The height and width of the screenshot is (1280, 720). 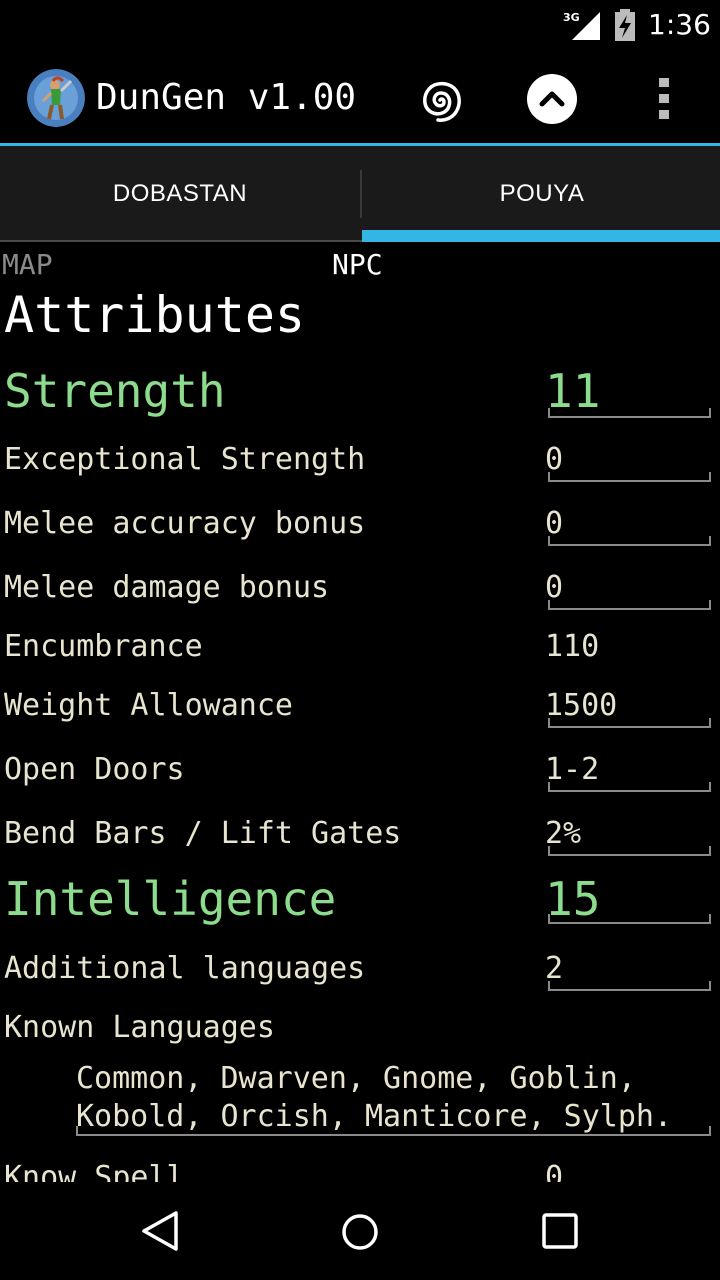 What do you see at coordinates (625, 25) in the screenshot?
I see `battery-icon` at bounding box center [625, 25].